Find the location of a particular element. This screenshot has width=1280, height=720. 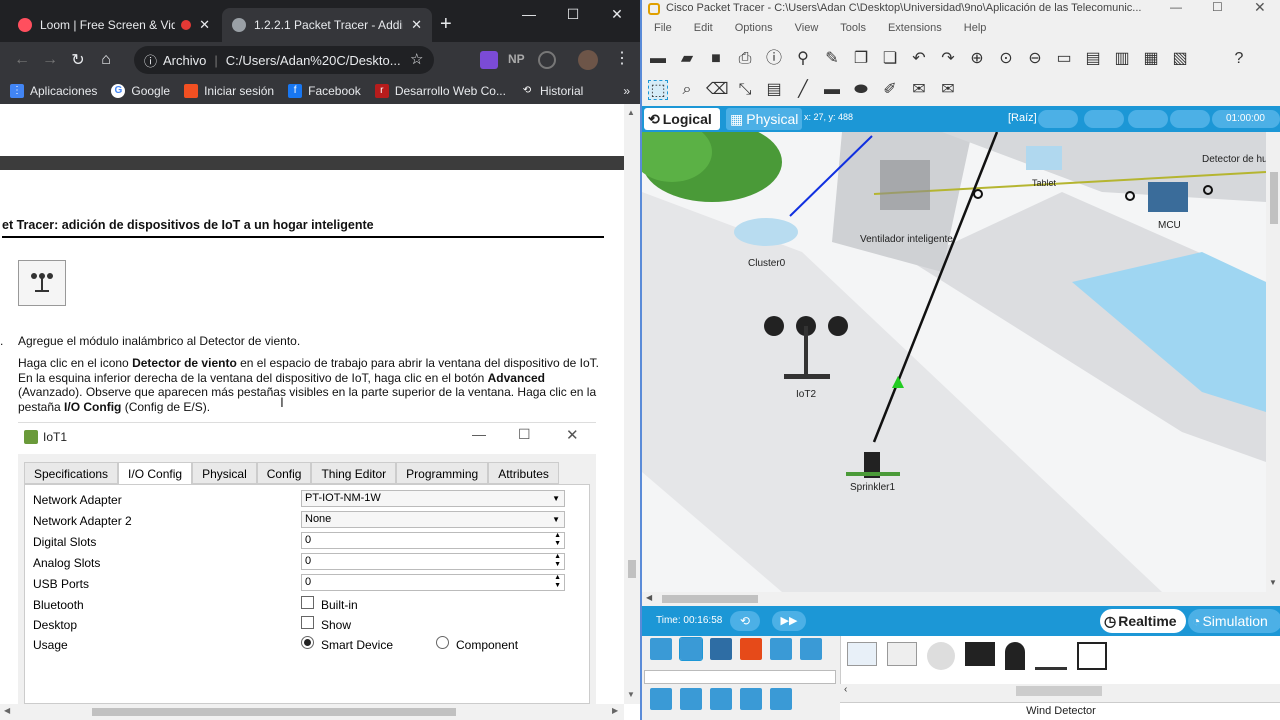

reload-icon: ↻ is located at coordinates (78, 60).